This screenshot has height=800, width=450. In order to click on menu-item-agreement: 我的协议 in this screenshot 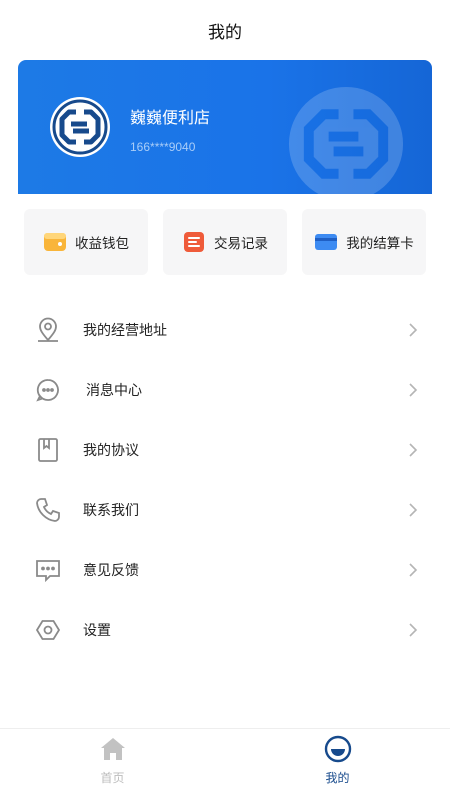, I will do `click(225, 450)`.